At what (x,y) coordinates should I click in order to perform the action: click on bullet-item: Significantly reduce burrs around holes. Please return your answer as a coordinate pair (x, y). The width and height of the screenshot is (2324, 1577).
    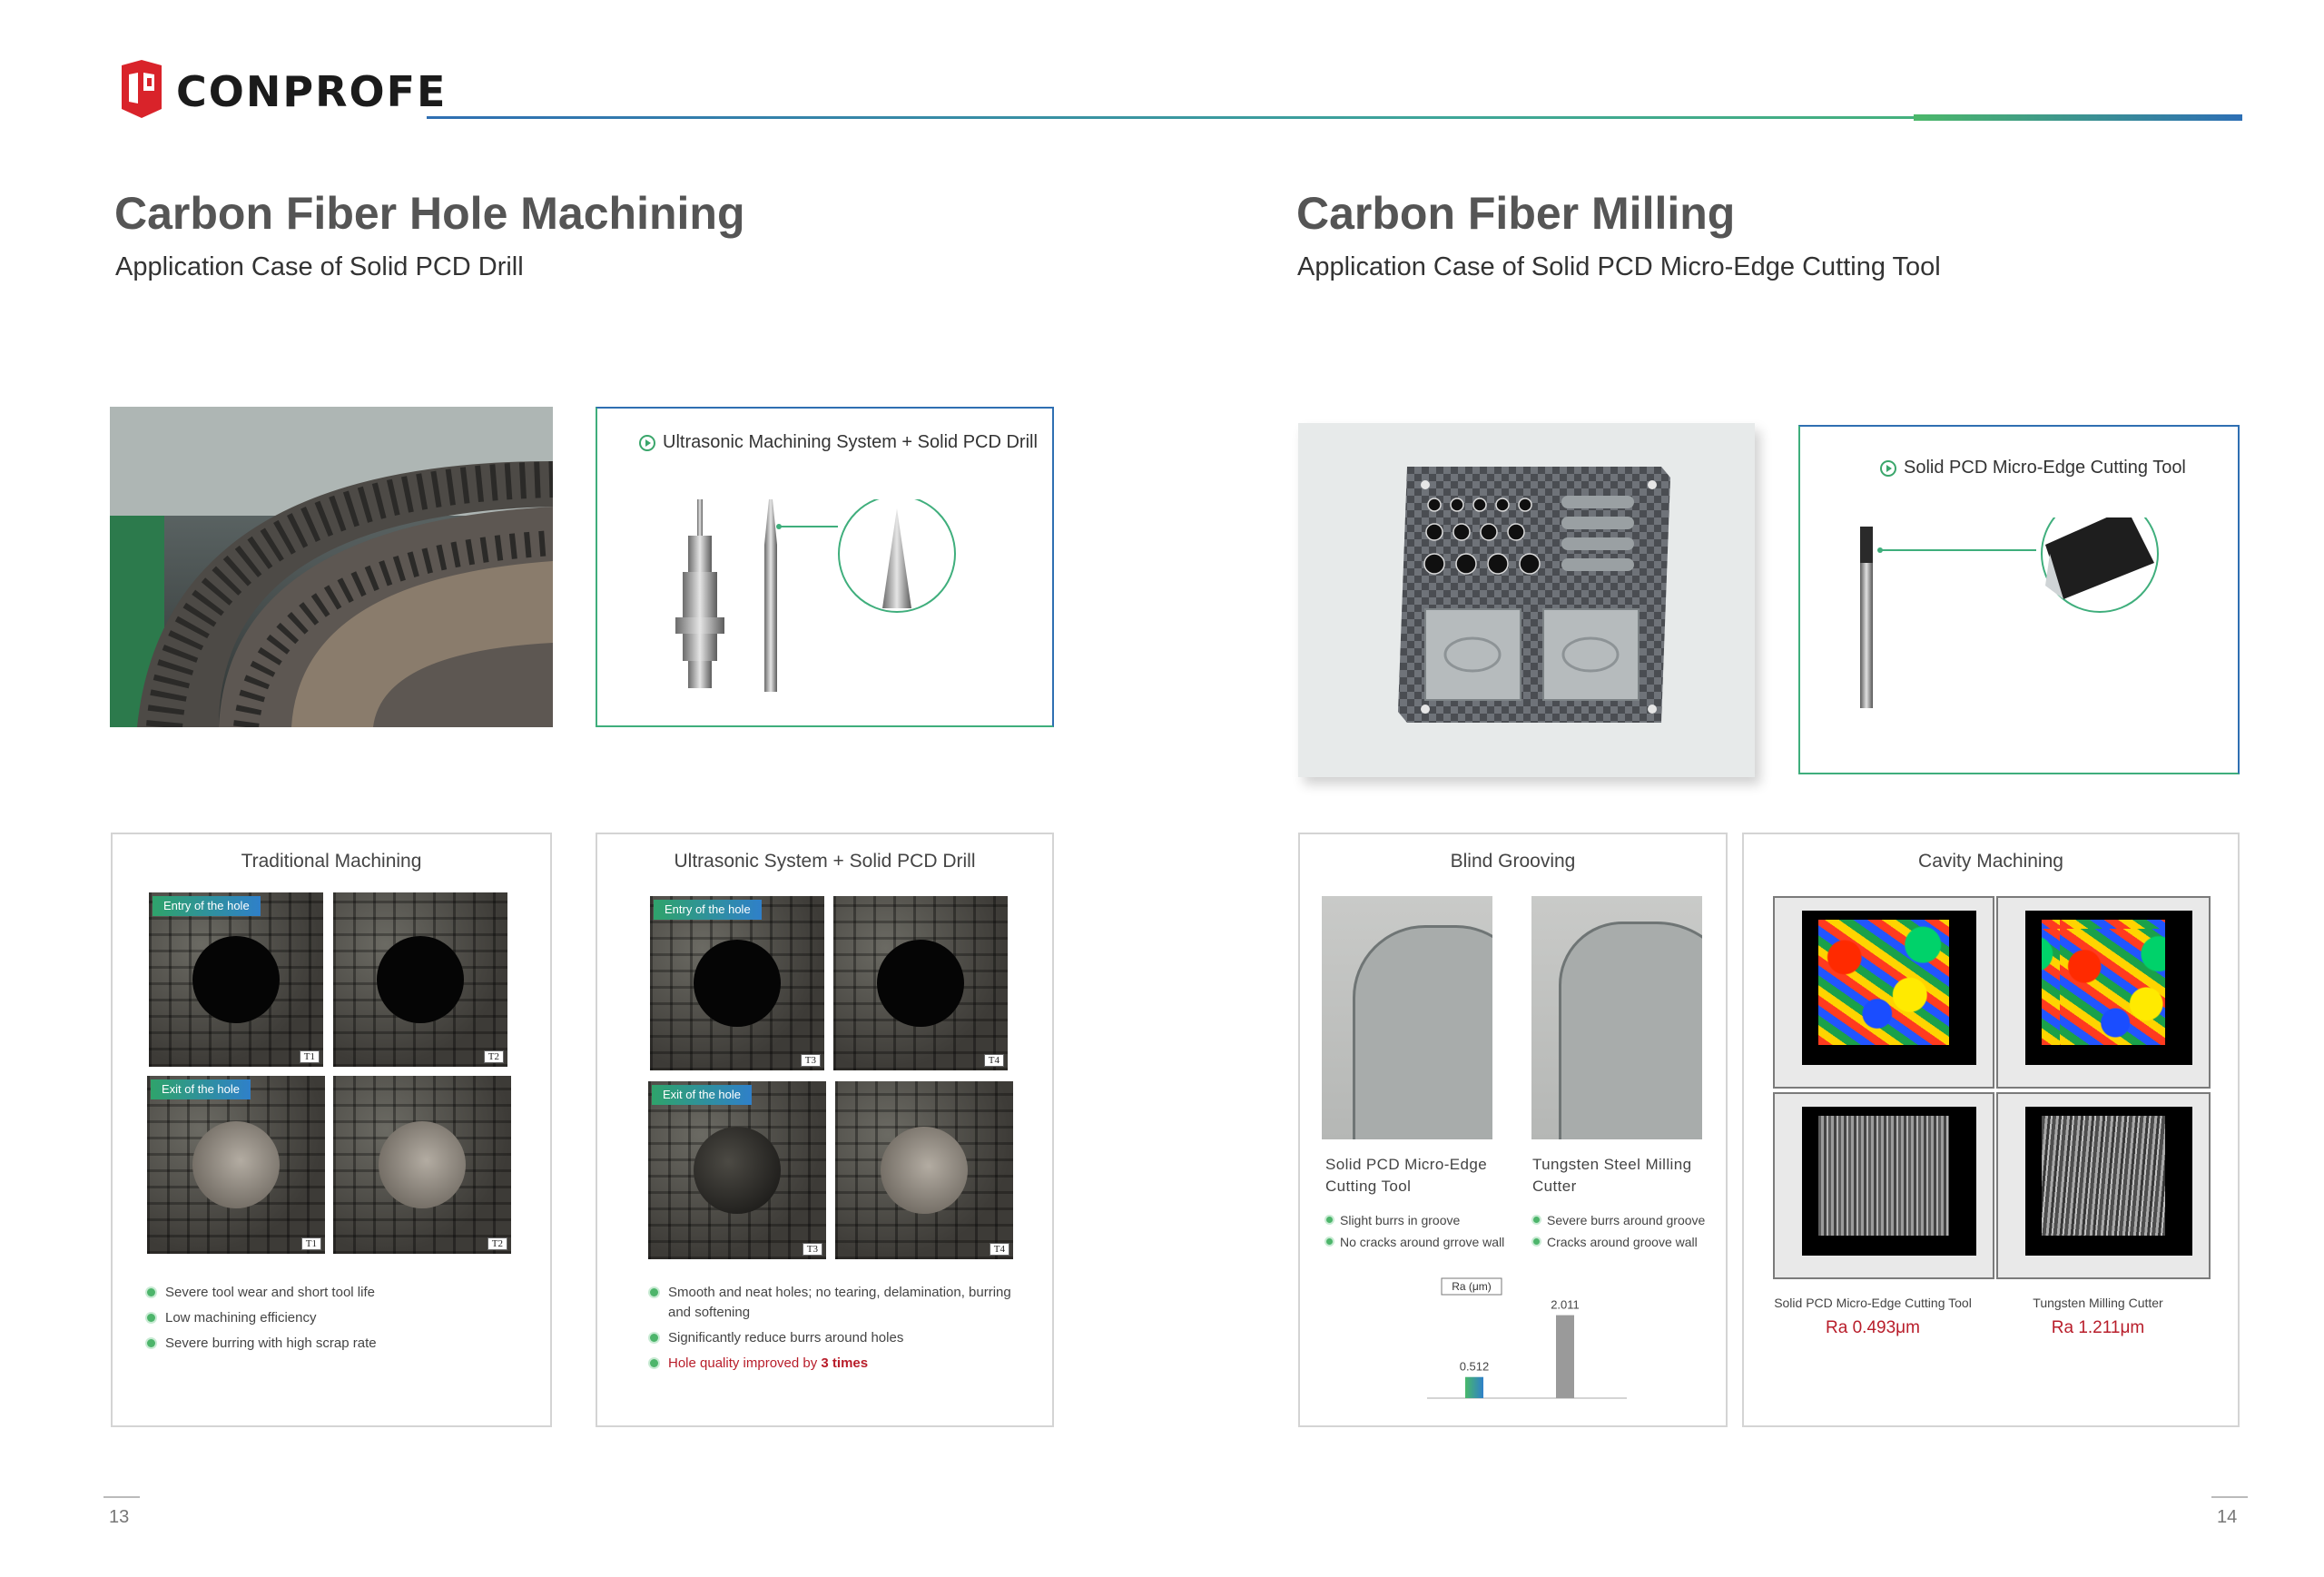
    Looking at the image, I should click on (829, 1338).